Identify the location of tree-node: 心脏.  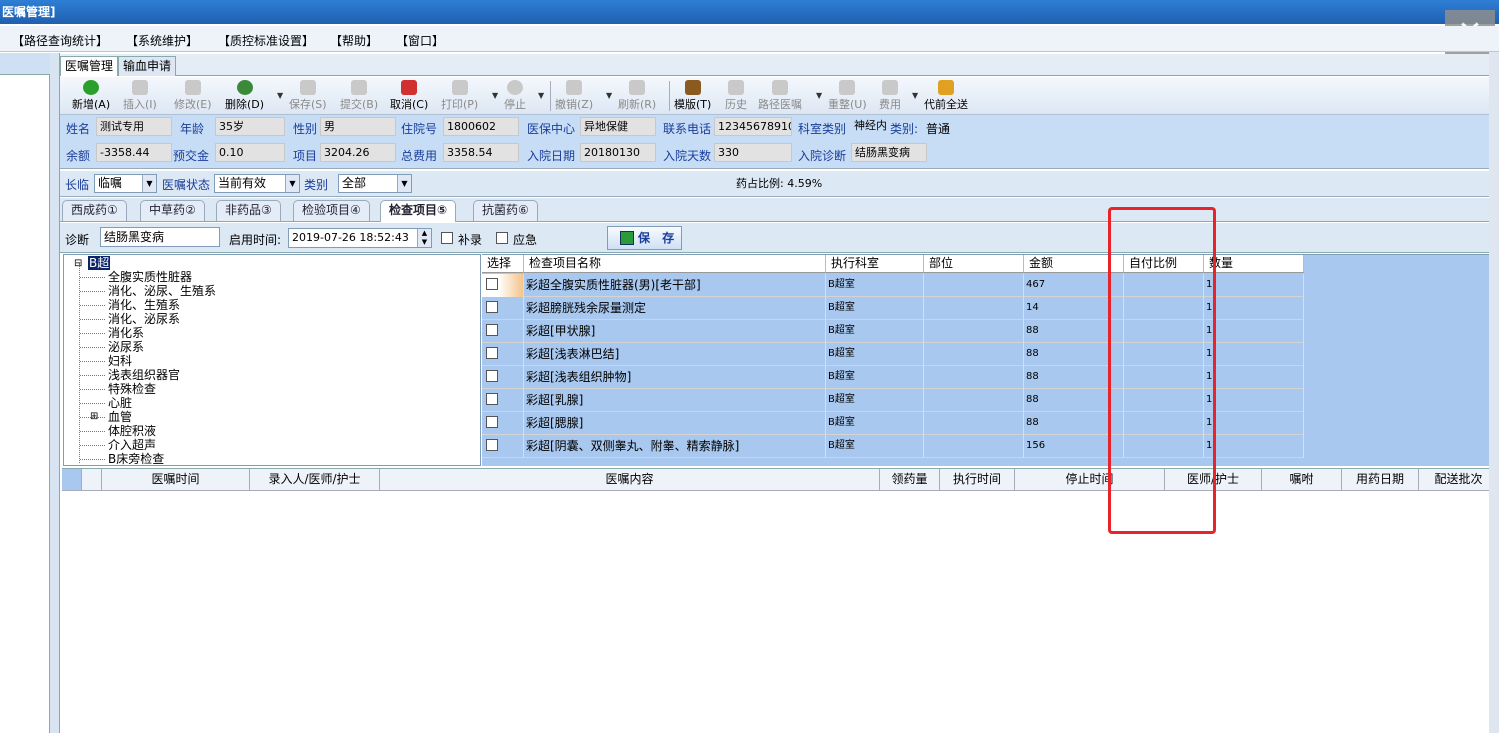
(120, 403).